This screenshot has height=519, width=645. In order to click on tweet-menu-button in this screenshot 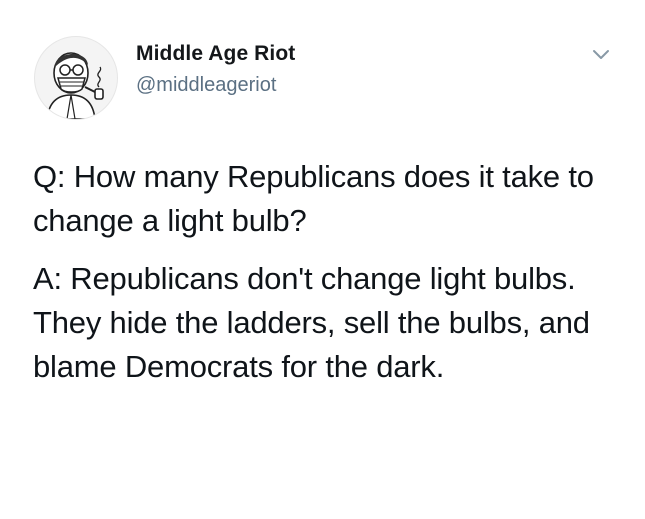, I will do `click(601, 54)`.